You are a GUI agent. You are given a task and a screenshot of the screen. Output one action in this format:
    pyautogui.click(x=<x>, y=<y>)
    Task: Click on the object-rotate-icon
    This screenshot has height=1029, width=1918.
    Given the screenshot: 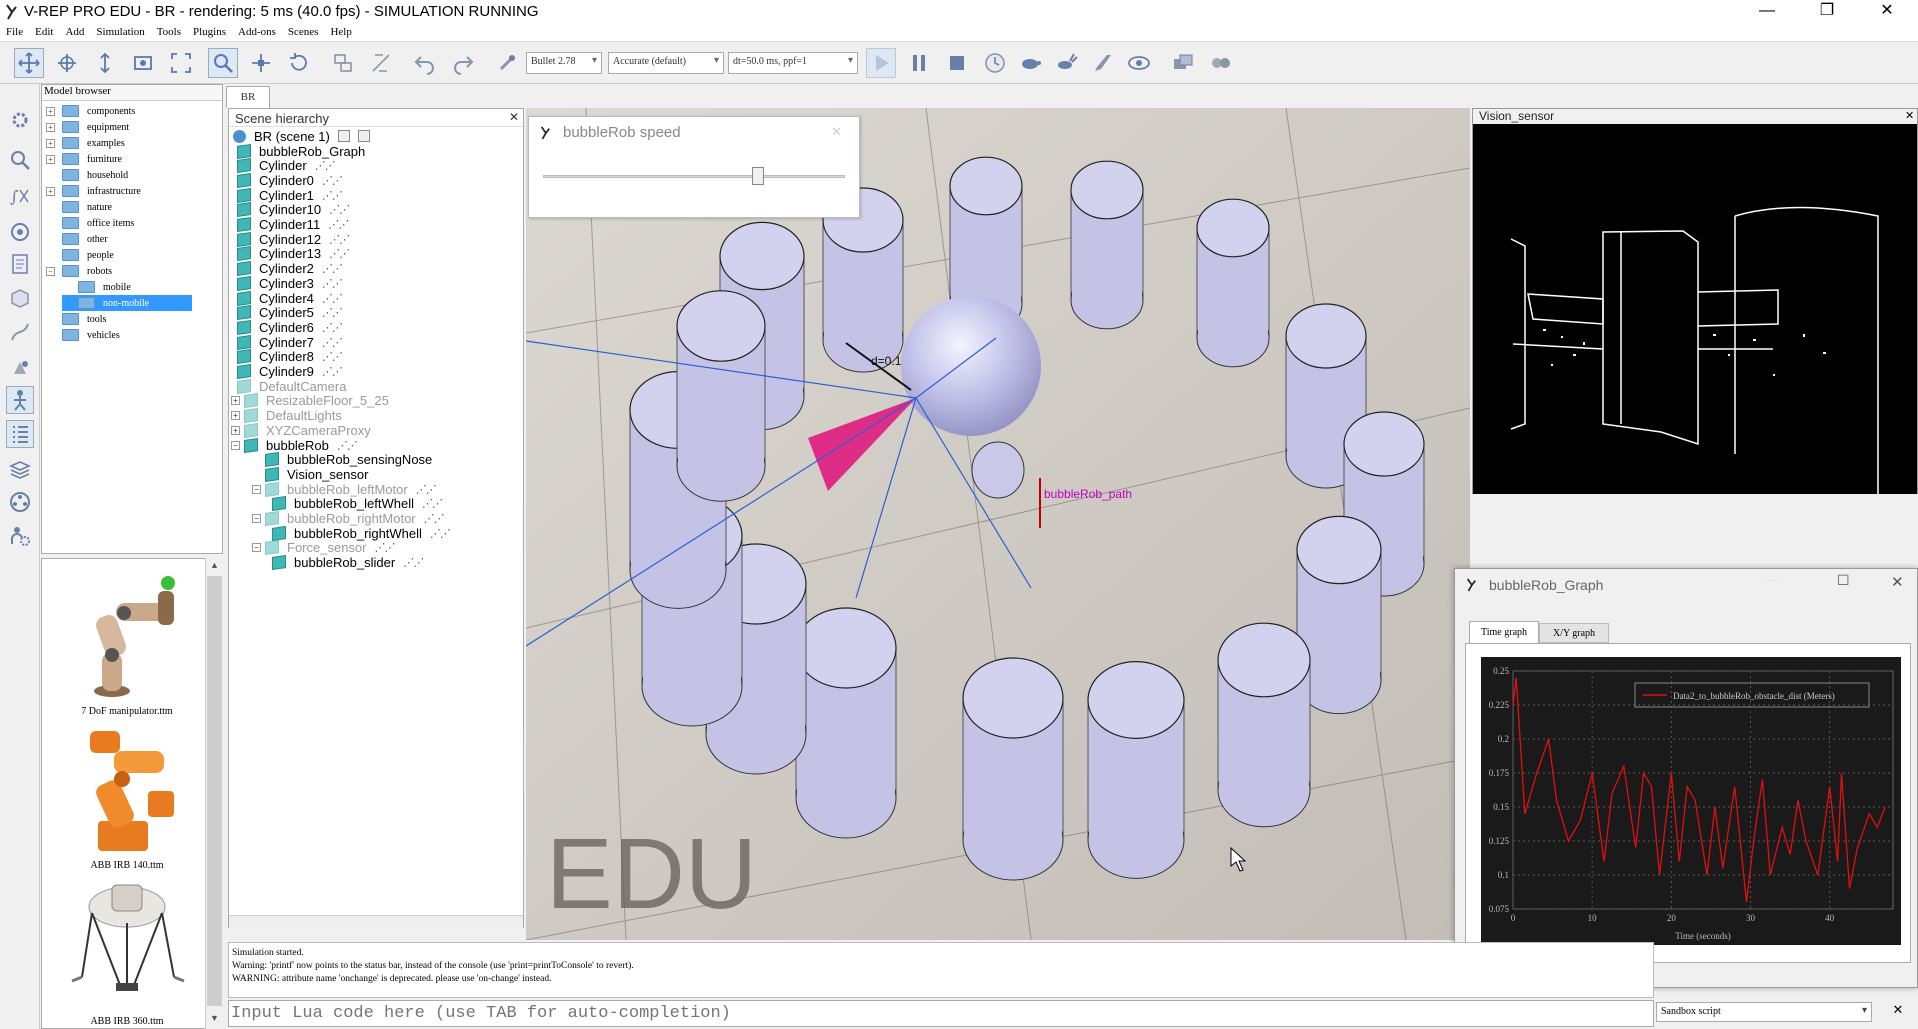 What is the action you would take?
    pyautogui.click(x=299, y=63)
    